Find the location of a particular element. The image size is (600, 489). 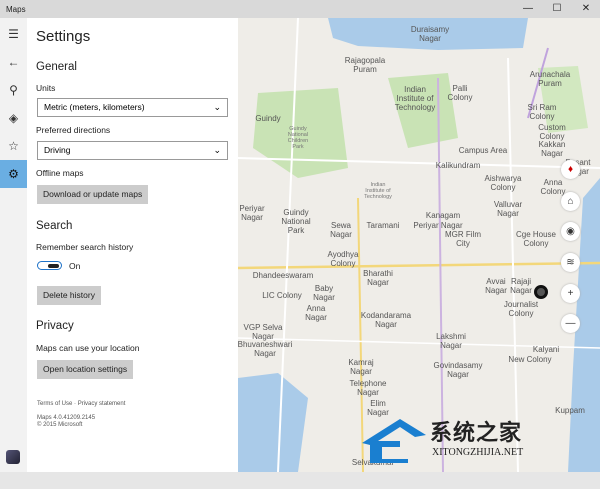

map-label: New Colony is located at coordinates (530, 359).